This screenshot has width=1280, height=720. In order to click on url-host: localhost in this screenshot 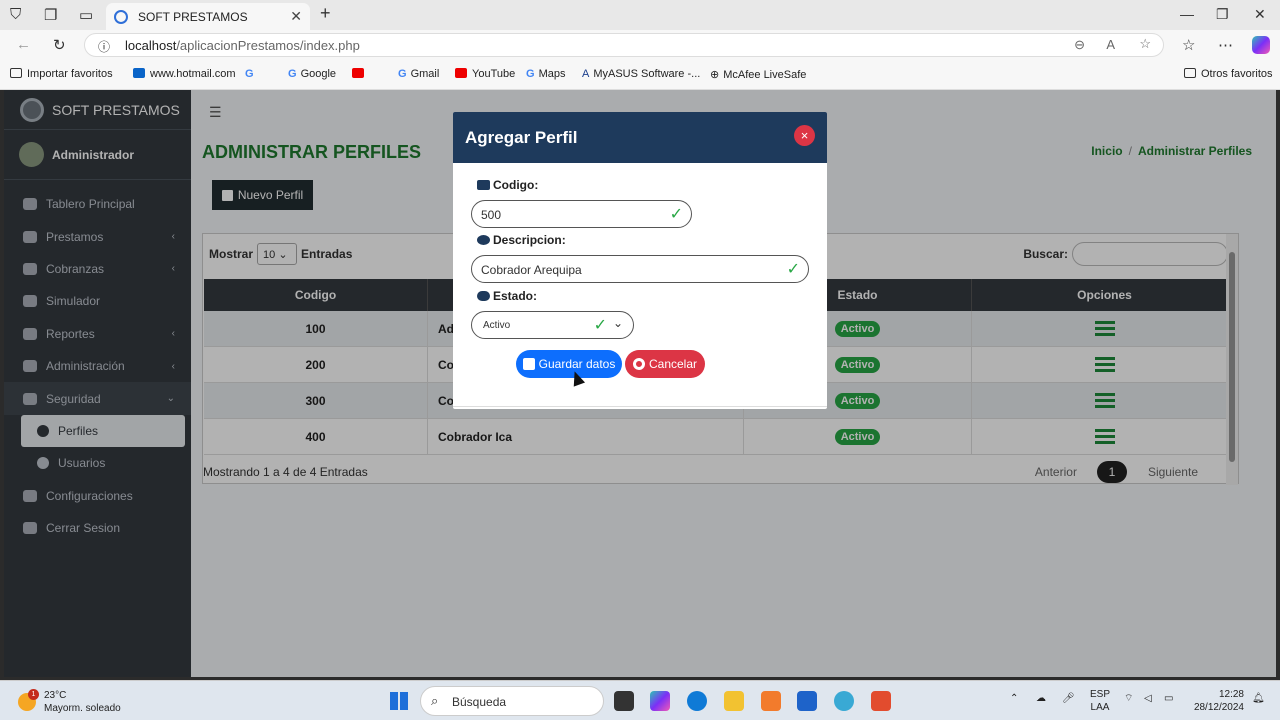, I will do `click(151, 45)`.